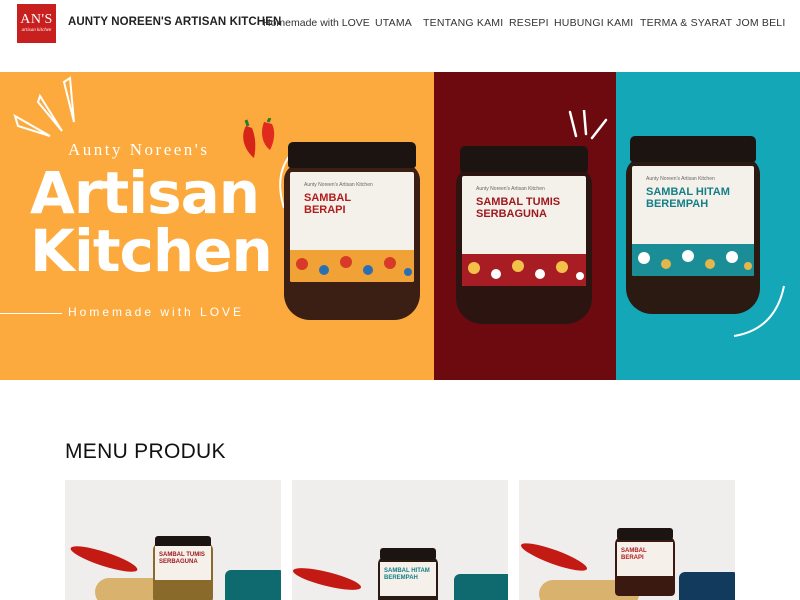  Describe the element at coordinates (529, 23) in the screenshot. I see `nav-item-resepi: RESEPI` at that location.